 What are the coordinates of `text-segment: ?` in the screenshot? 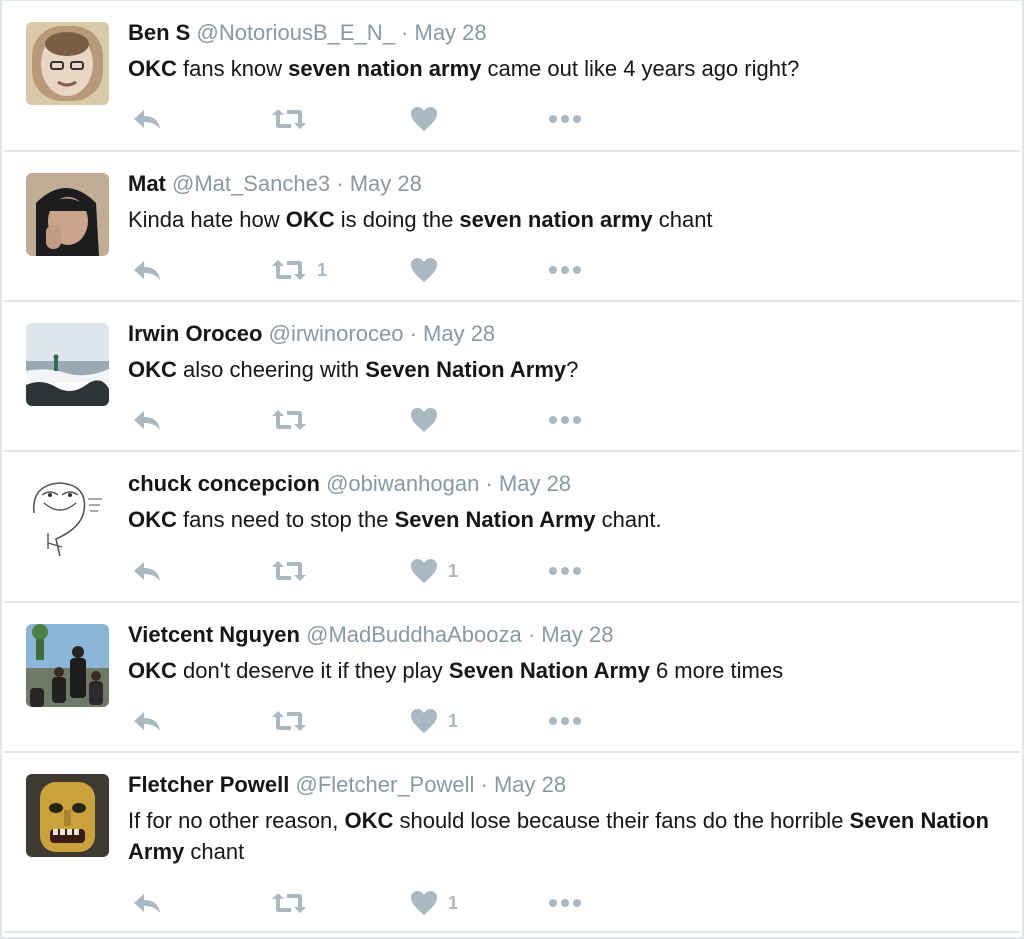 It's located at (572, 369).